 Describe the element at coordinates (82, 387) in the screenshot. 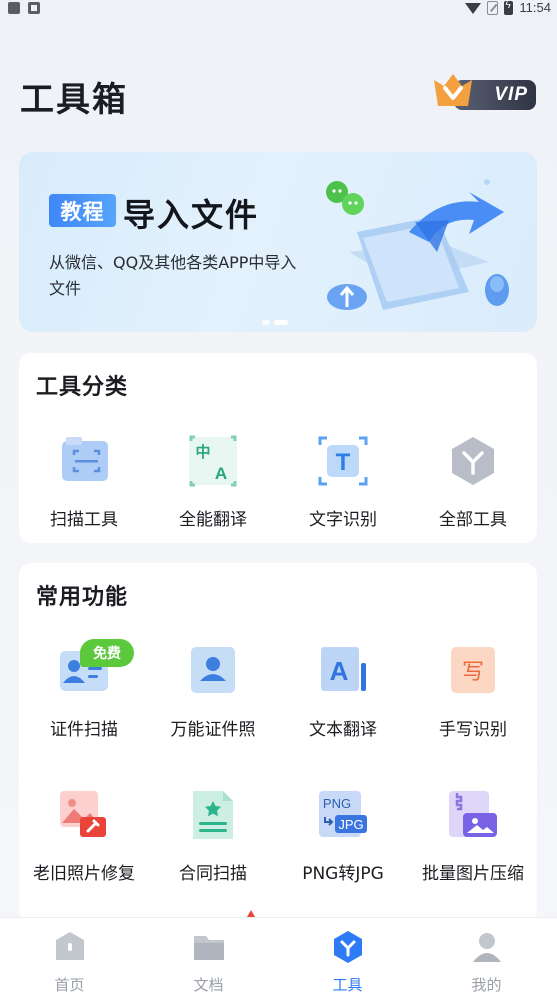

I see `tool-categories-title: 工具分类` at that location.